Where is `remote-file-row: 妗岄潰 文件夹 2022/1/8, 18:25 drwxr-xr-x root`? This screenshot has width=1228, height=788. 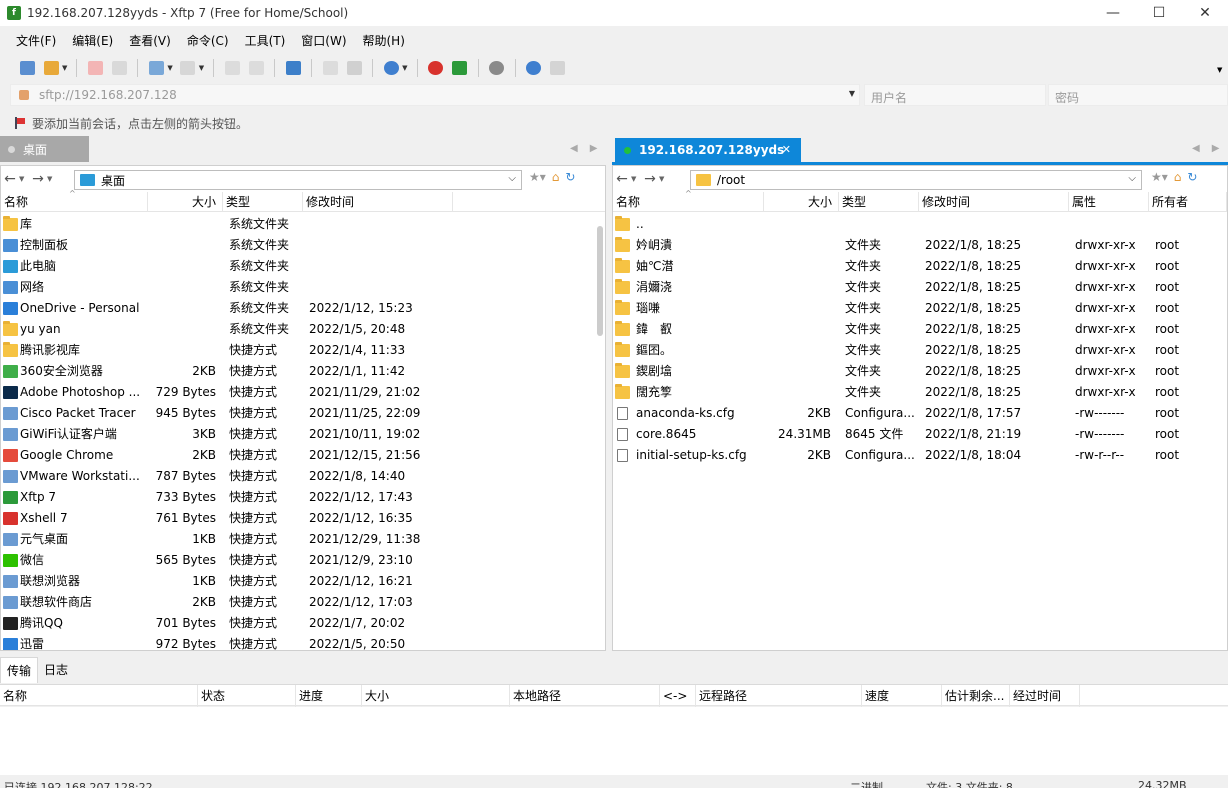 remote-file-row: 妗岄潰 文件夹 2022/1/8, 18:25 drwxr-xr-x root is located at coordinates (920, 245).